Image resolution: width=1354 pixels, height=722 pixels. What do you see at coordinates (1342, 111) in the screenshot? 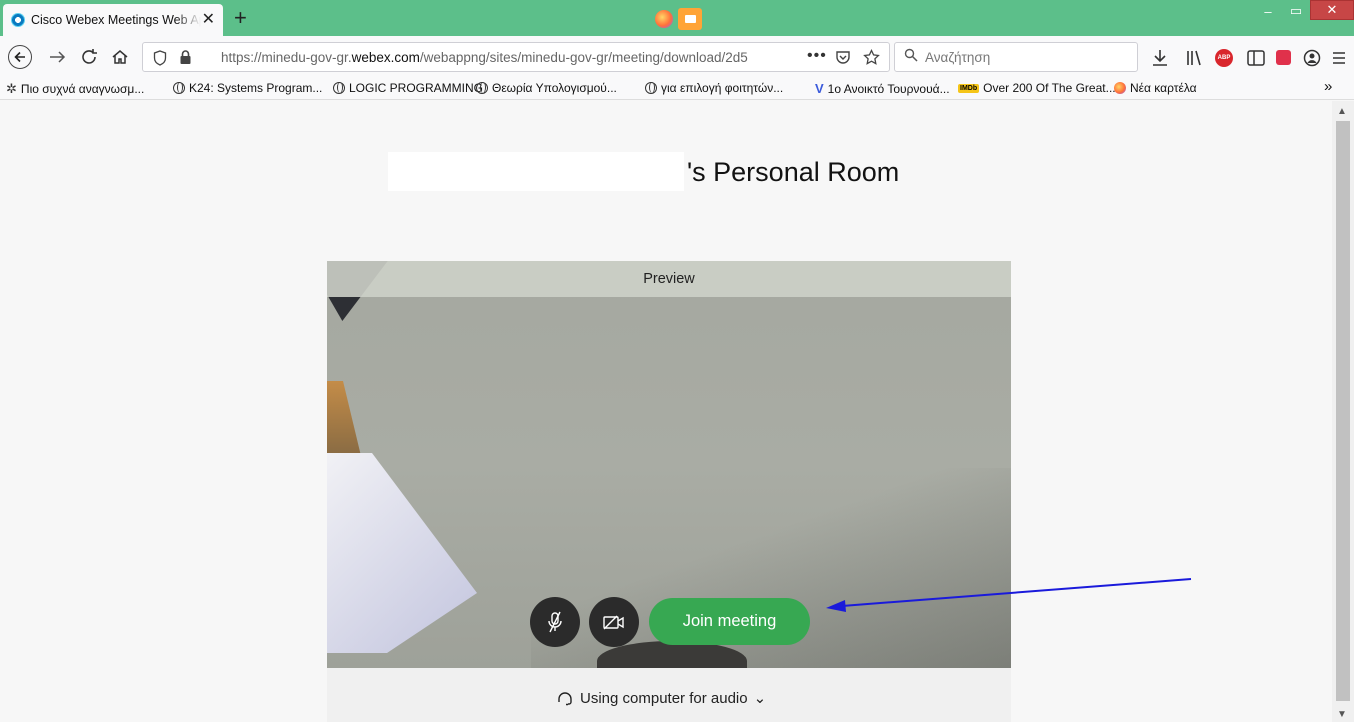
I see `scroll-up-icon: ▲` at bounding box center [1342, 111].